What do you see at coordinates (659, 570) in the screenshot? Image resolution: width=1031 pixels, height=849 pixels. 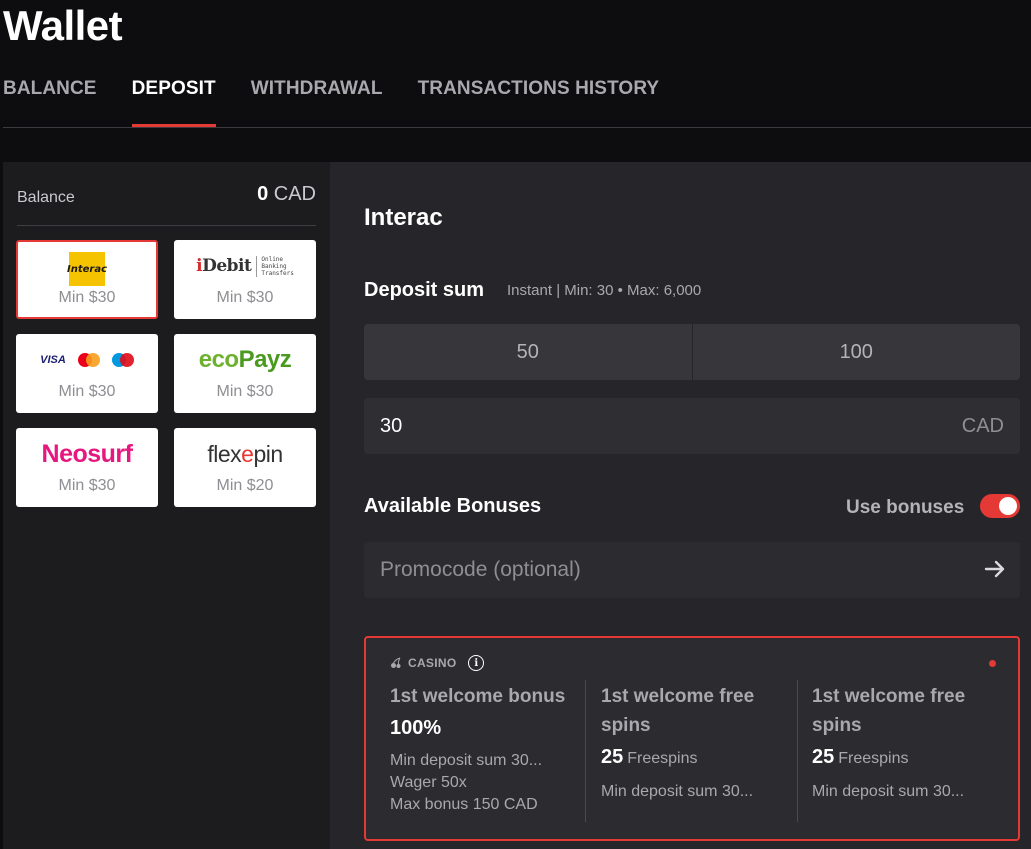 I see `promocode-input` at bounding box center [659, 570].